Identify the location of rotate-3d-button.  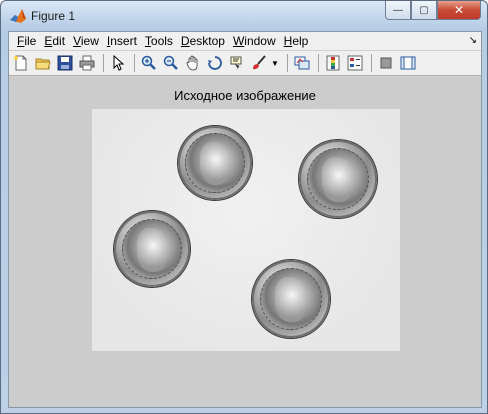
(215, 63).